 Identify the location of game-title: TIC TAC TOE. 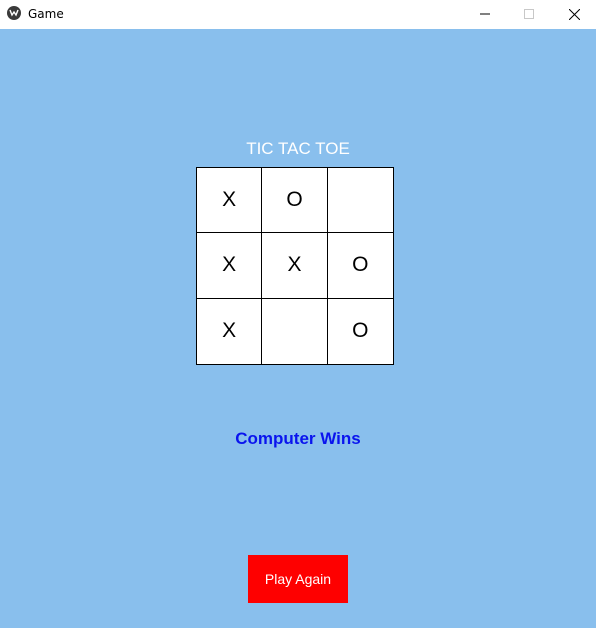
(298, 148).